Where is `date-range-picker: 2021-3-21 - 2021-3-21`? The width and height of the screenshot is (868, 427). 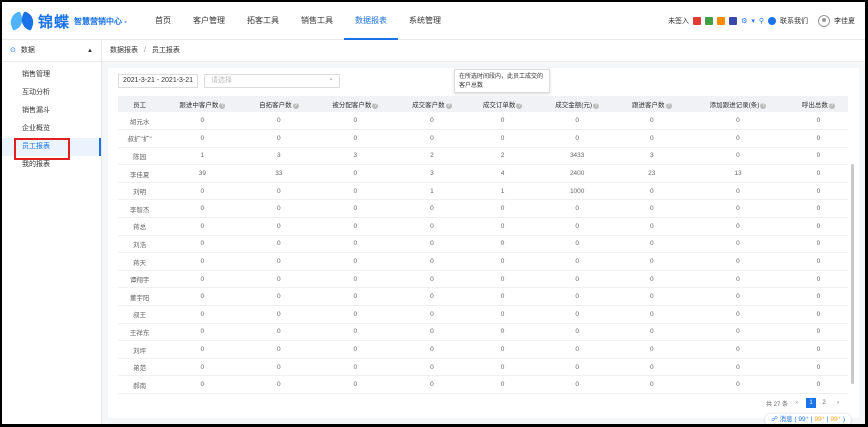
date-range-picker: 2021-3-21 - 2021-3-21 is located at coordinates (158, 81).